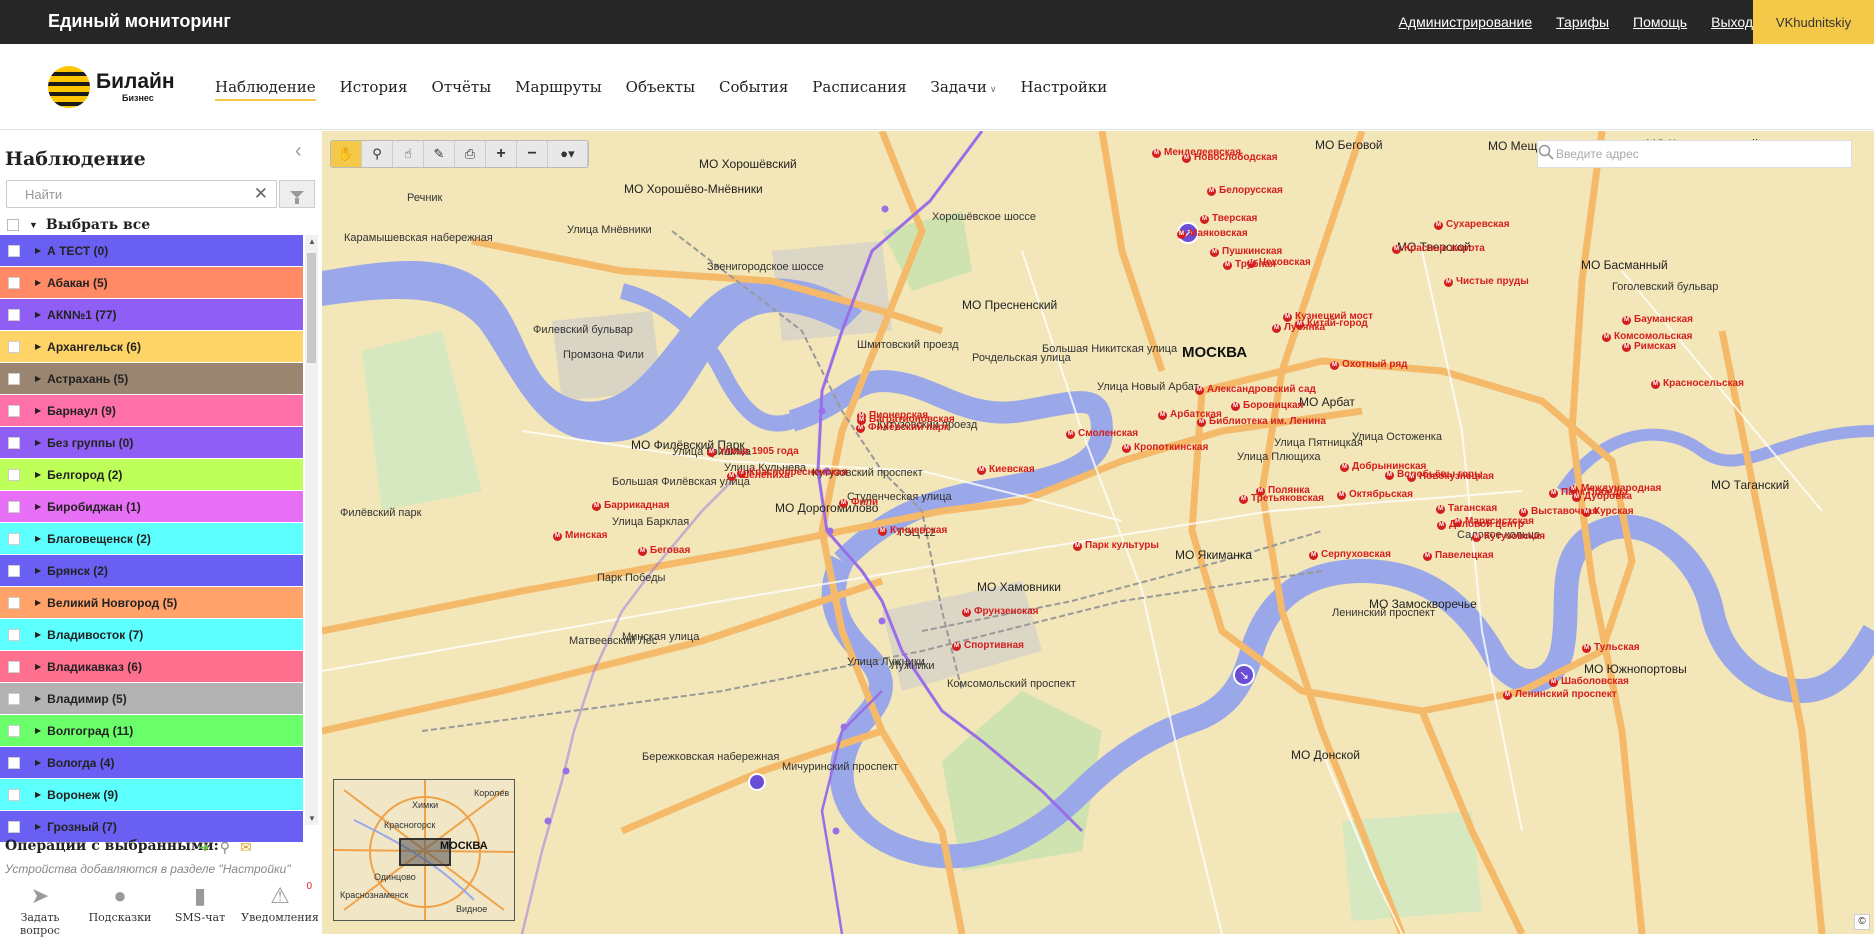 The width and height of the screenshot is (1874, 937). I want to click on help-link: Помощь, so click(1660, 22).